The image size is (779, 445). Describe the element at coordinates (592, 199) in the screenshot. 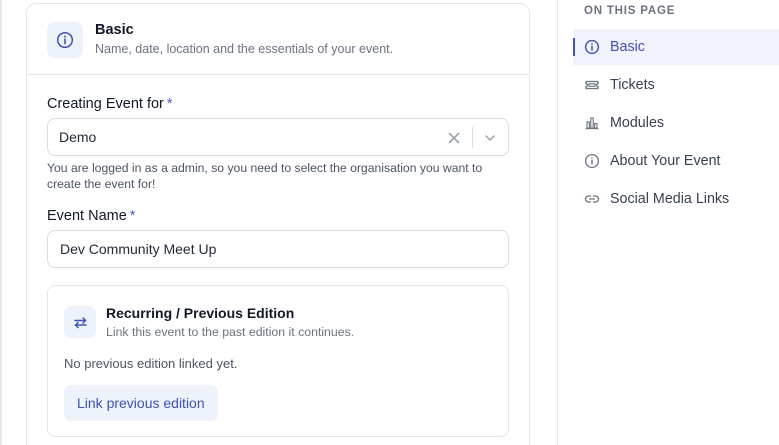

I see `link-icon` at that location.